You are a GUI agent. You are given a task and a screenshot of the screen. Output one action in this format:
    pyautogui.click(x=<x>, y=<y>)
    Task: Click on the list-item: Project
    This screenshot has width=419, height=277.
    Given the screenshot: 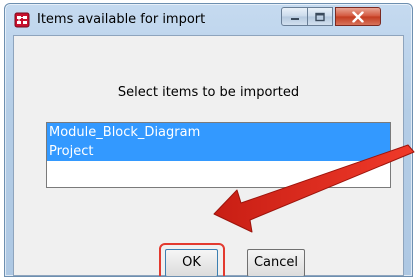 What is the action you would take?
    pyautogui.click(x=218, y=151)
    